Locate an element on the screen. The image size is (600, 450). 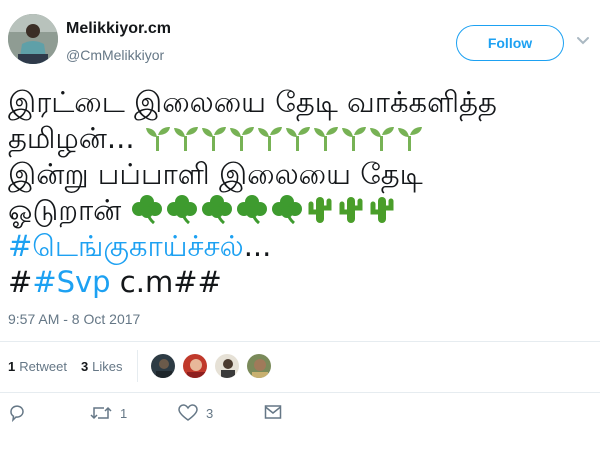
tweet-line-text: ஓடுறான் is located at coordinates (65, 210).